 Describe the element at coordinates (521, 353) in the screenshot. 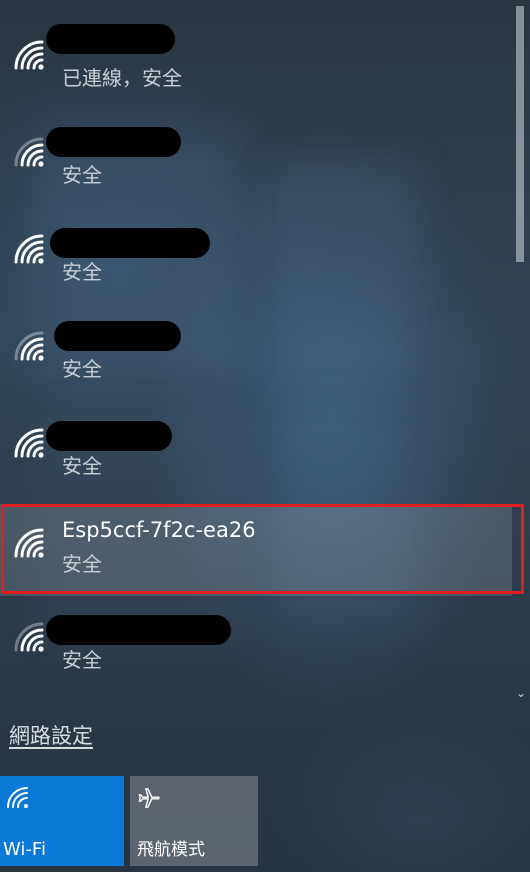

I see `scrollbar: ⌄` at that location.